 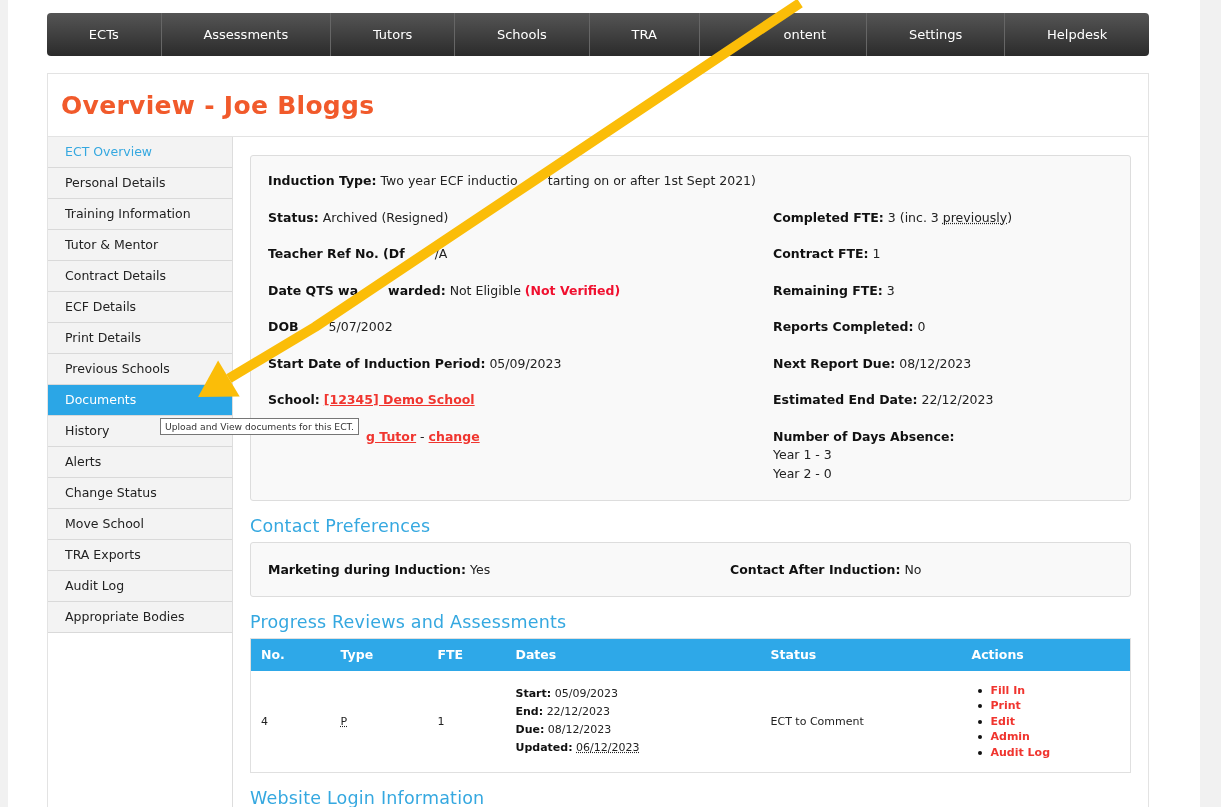 What do you see at coordinates (876, 254) in the screenshot?
I see `field-value: 1` at bounding box center [876, 254].